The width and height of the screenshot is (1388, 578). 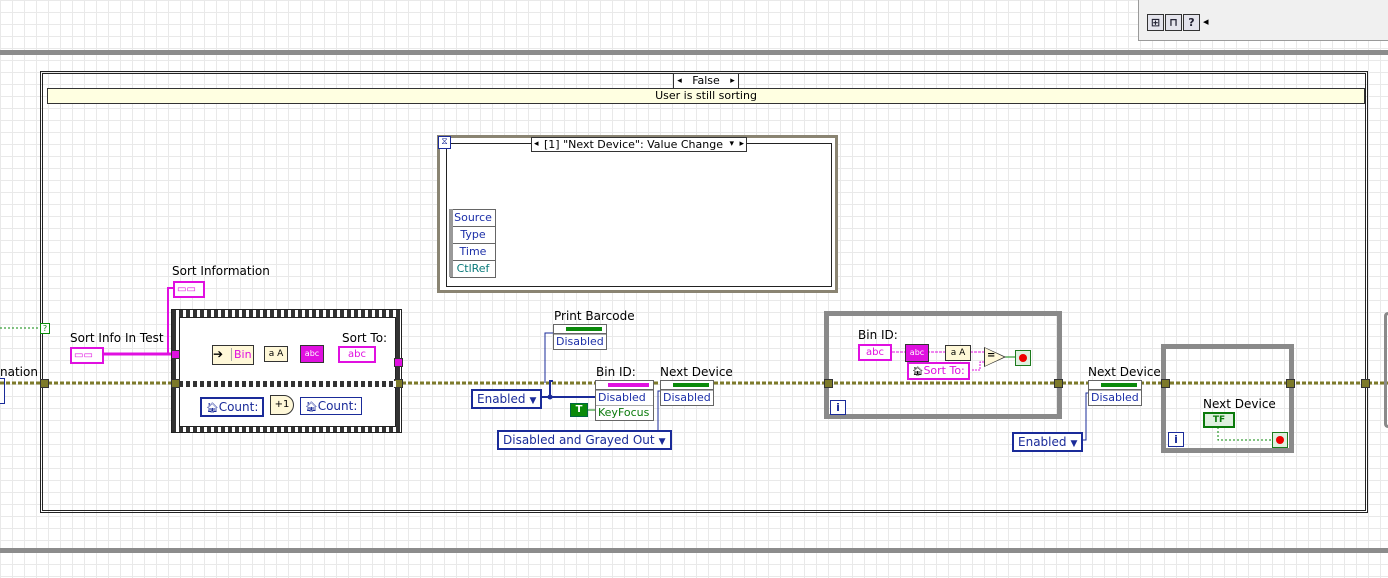 I want to click on case-tunnel-left, so click(x=44, y=383).